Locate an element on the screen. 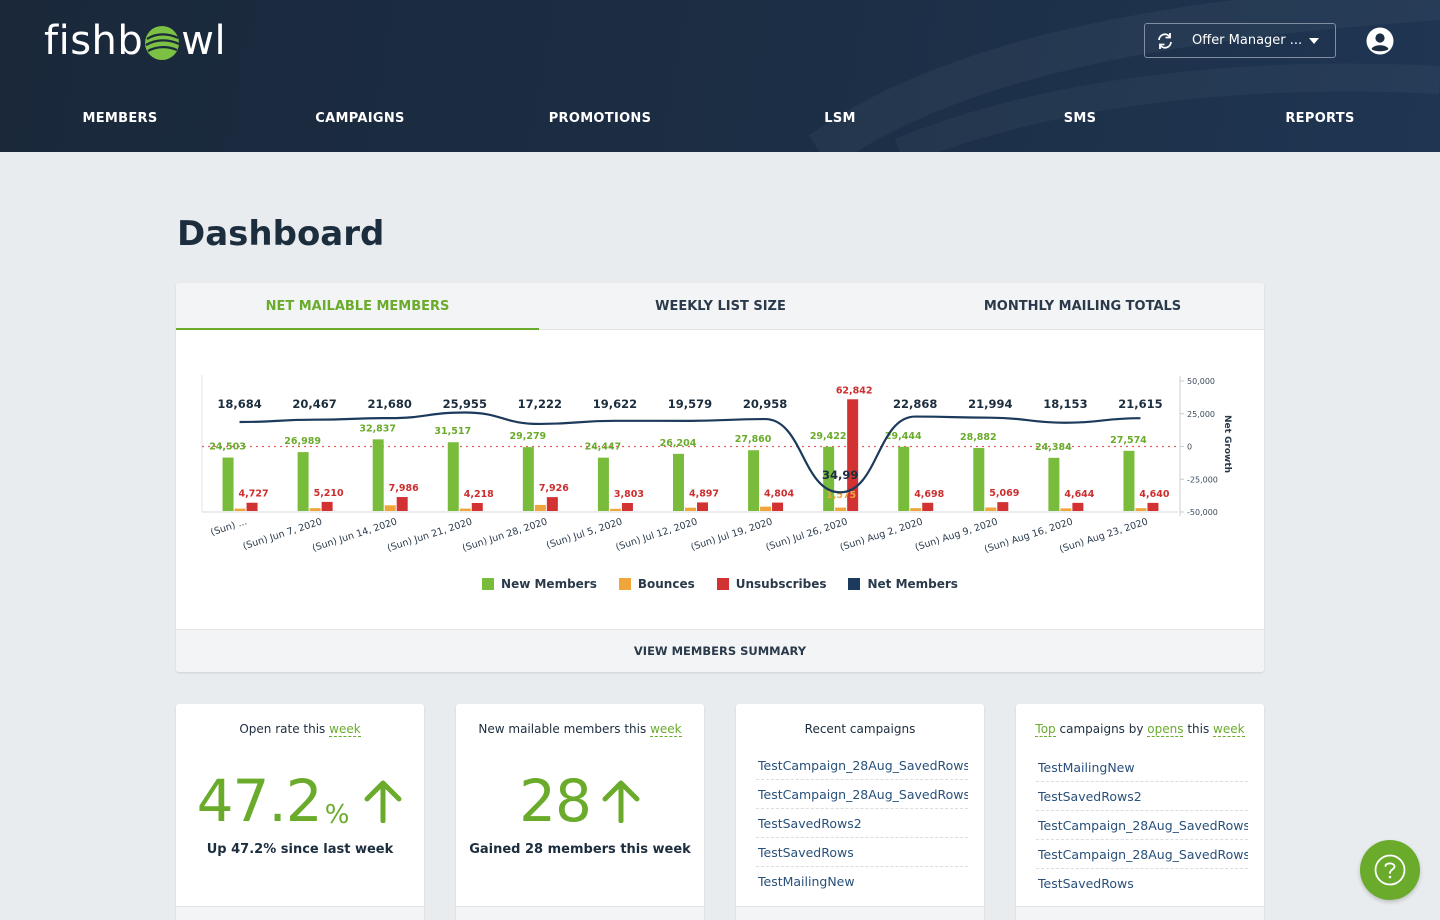 This screenshot has width=1440, height=920. legend-item-unsubscribes: Unsubscribes is located at coordinates (771, 584).